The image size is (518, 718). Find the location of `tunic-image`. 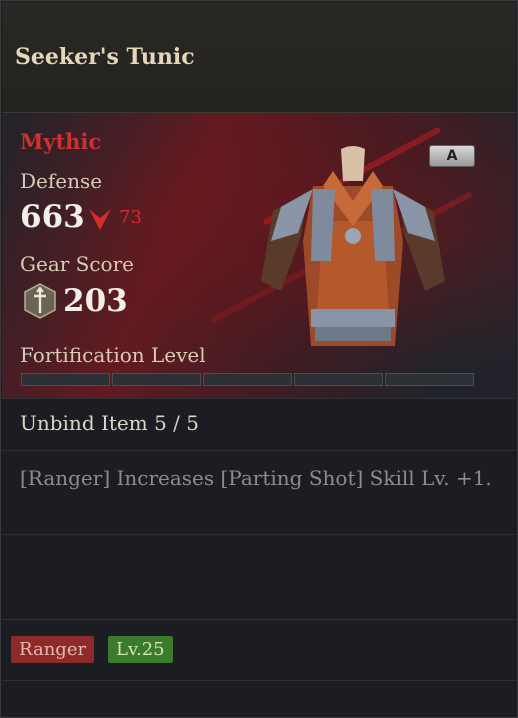

tunic-image is located at coordinates (353, 246).